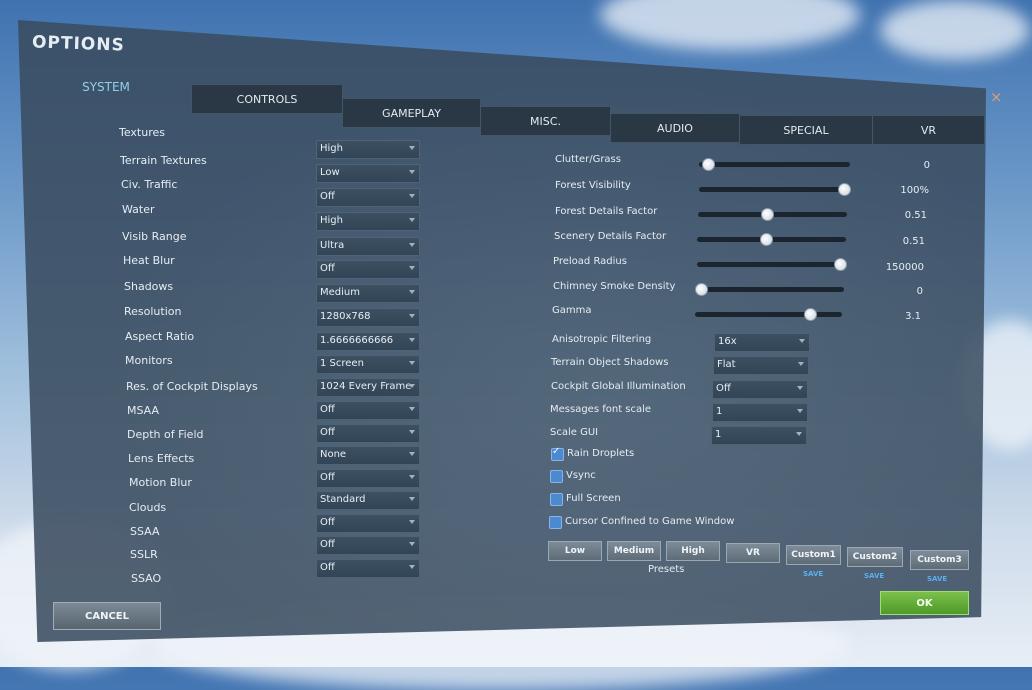  What do you see at coordinates (368, 500) in the screenshot?
I see `setting-dropdown: Standard` at bounding box center [368, 500].